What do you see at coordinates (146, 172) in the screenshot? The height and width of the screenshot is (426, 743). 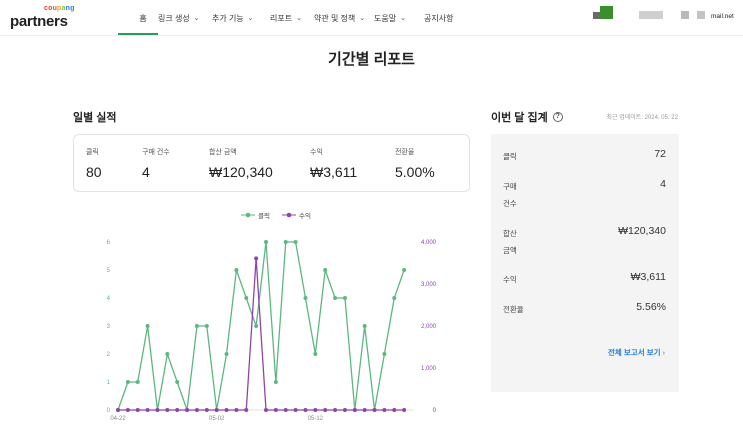 I see `stat-value: 4` at bounding box center [146, 172].